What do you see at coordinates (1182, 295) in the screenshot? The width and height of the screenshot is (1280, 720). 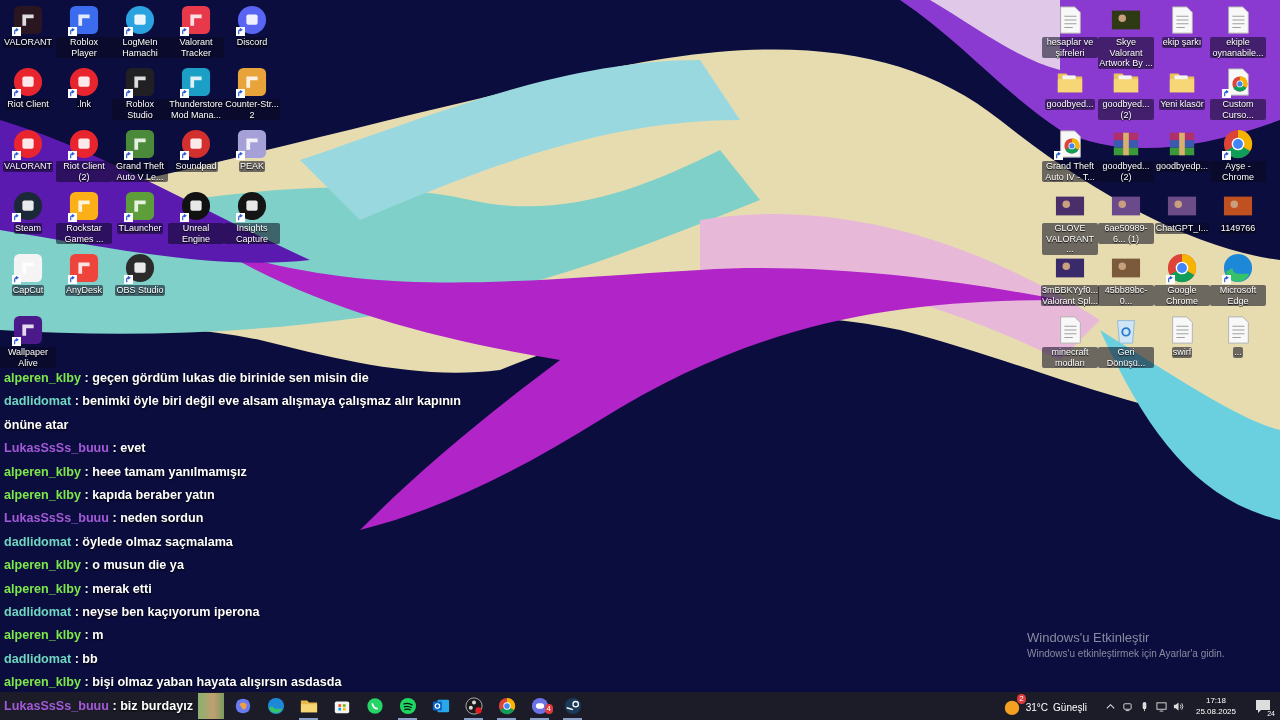 I see `icon-label: Google Chrome` at bounding box center [1182, 295].